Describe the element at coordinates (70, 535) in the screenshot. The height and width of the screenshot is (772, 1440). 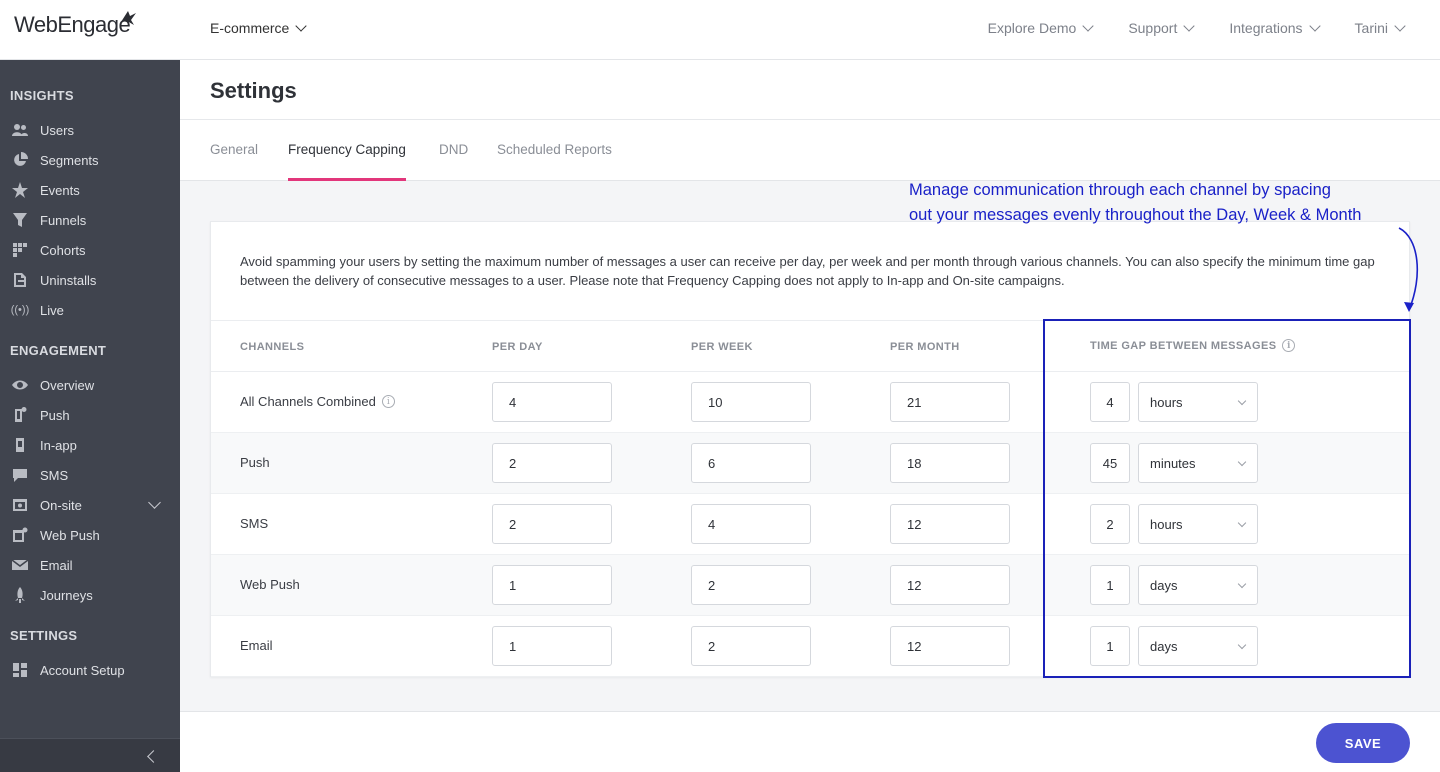
I see `sidebar-item-label: Web Push` at that location.